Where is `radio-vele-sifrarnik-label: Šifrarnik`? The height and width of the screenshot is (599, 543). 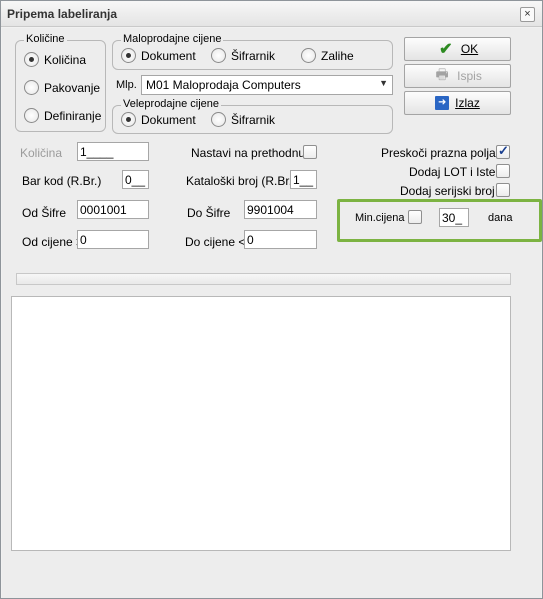 radio-vele-sifrarnik-label: Šifrarnik is located at coordinates (253, 119).